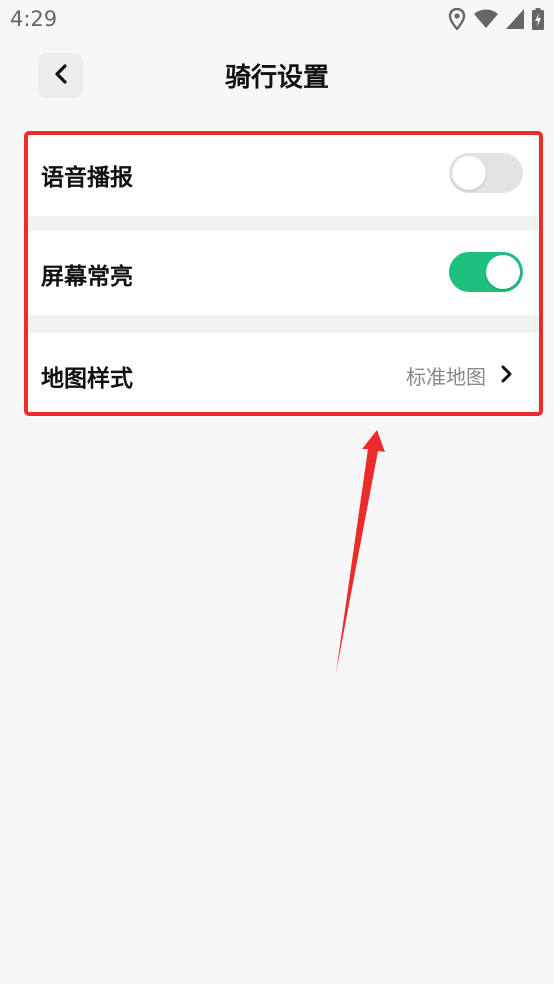 The height and width of the screenshot is (984, 554). What do you see at coordinates (277, 20) in the screenshot?
I see `status-bar: 4:29` at bounding box center [277, 20].